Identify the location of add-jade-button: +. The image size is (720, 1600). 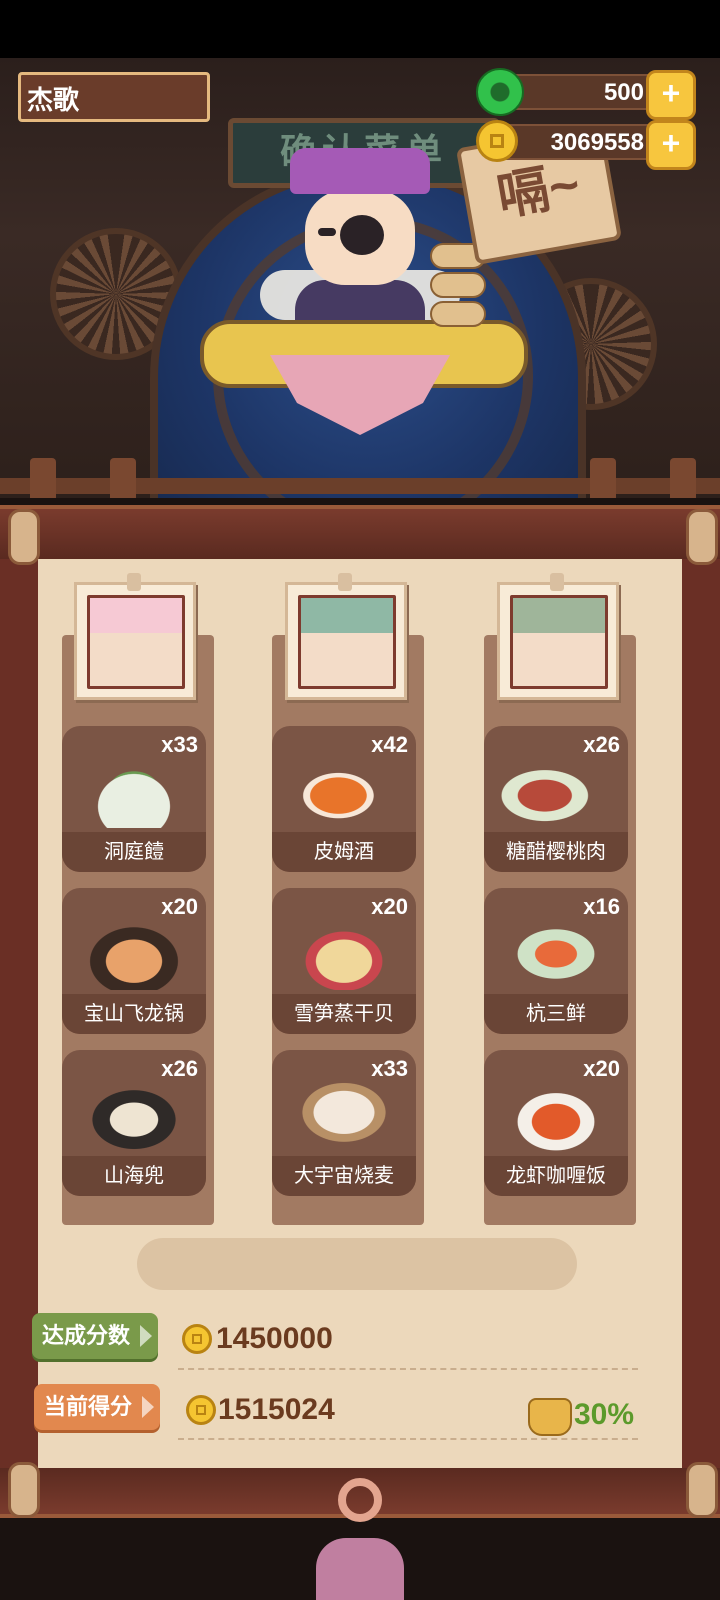
(671, 95).